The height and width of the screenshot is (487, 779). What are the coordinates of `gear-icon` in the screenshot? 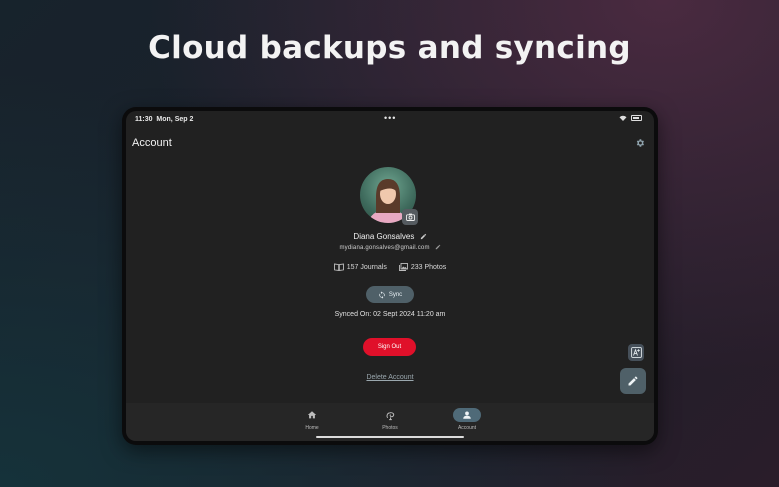 It's located at (640, 143).